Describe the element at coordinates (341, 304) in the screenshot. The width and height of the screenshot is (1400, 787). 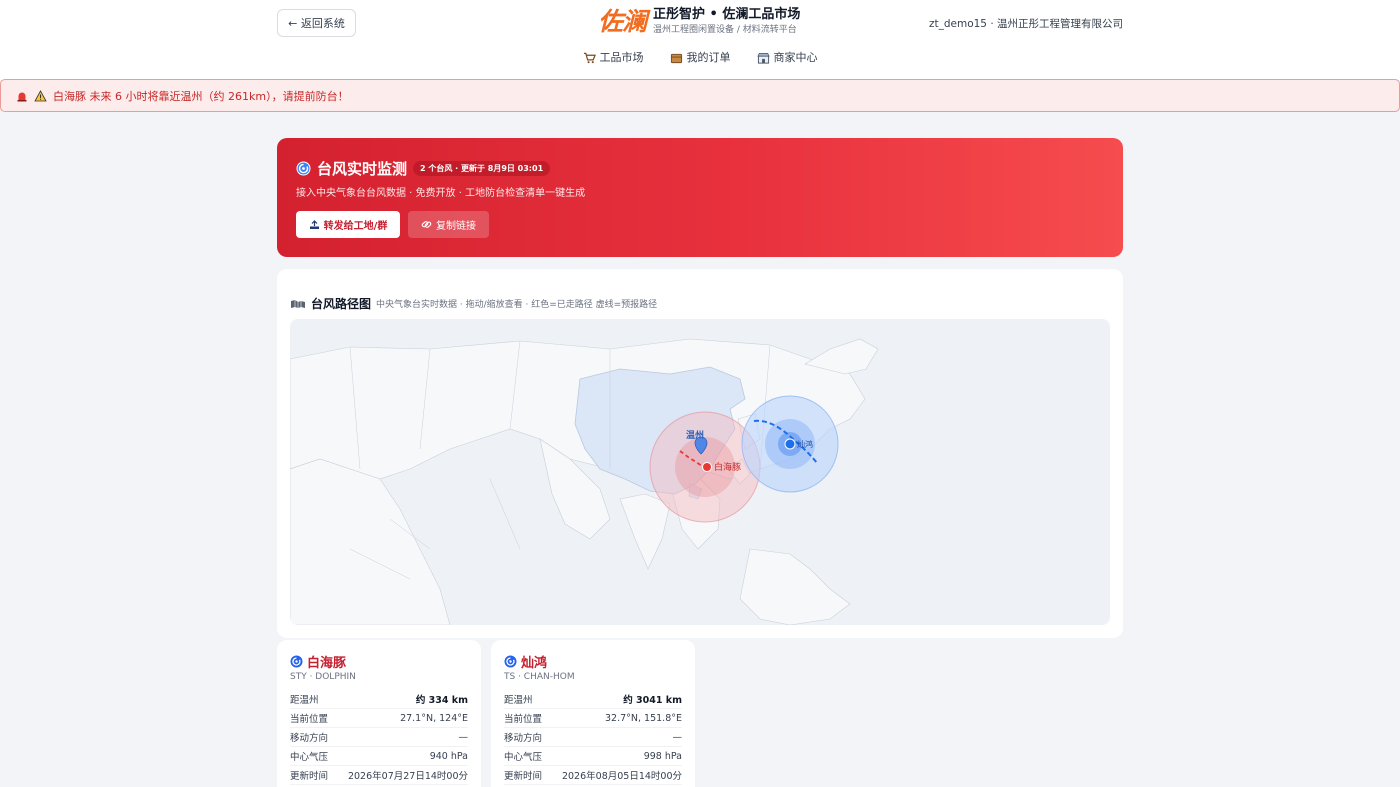
I see `map-title: 台风路径图` at that location.